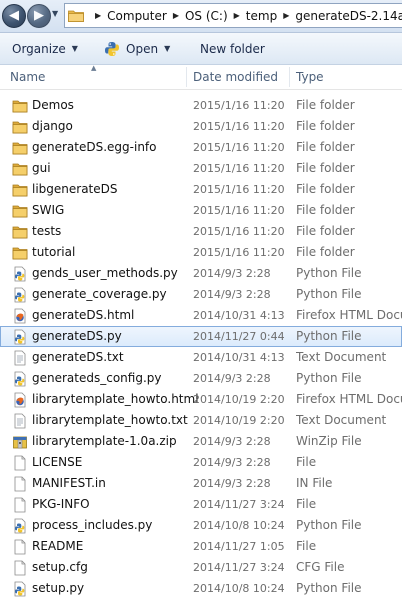  What do you see at coordinates (235, 77) in the screenshot?
I see `column-header-date: Date modified` at bounding box center [235, 77].